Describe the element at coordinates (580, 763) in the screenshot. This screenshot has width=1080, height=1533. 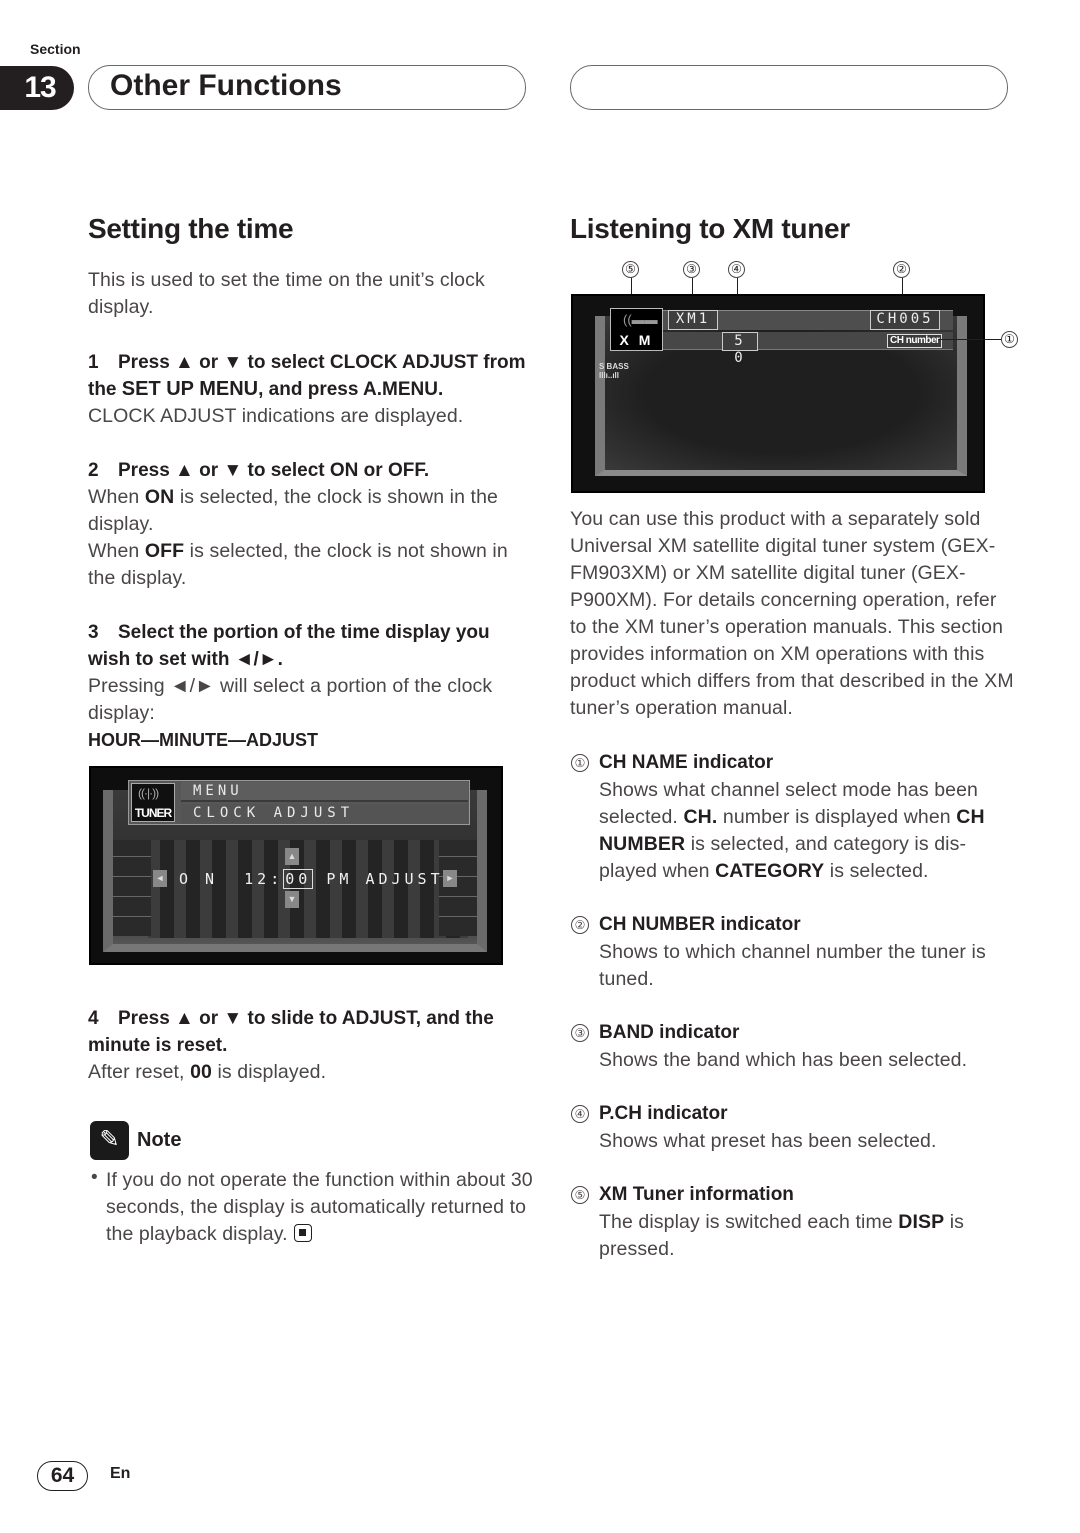
I see `item-1-number: ①` at that location.